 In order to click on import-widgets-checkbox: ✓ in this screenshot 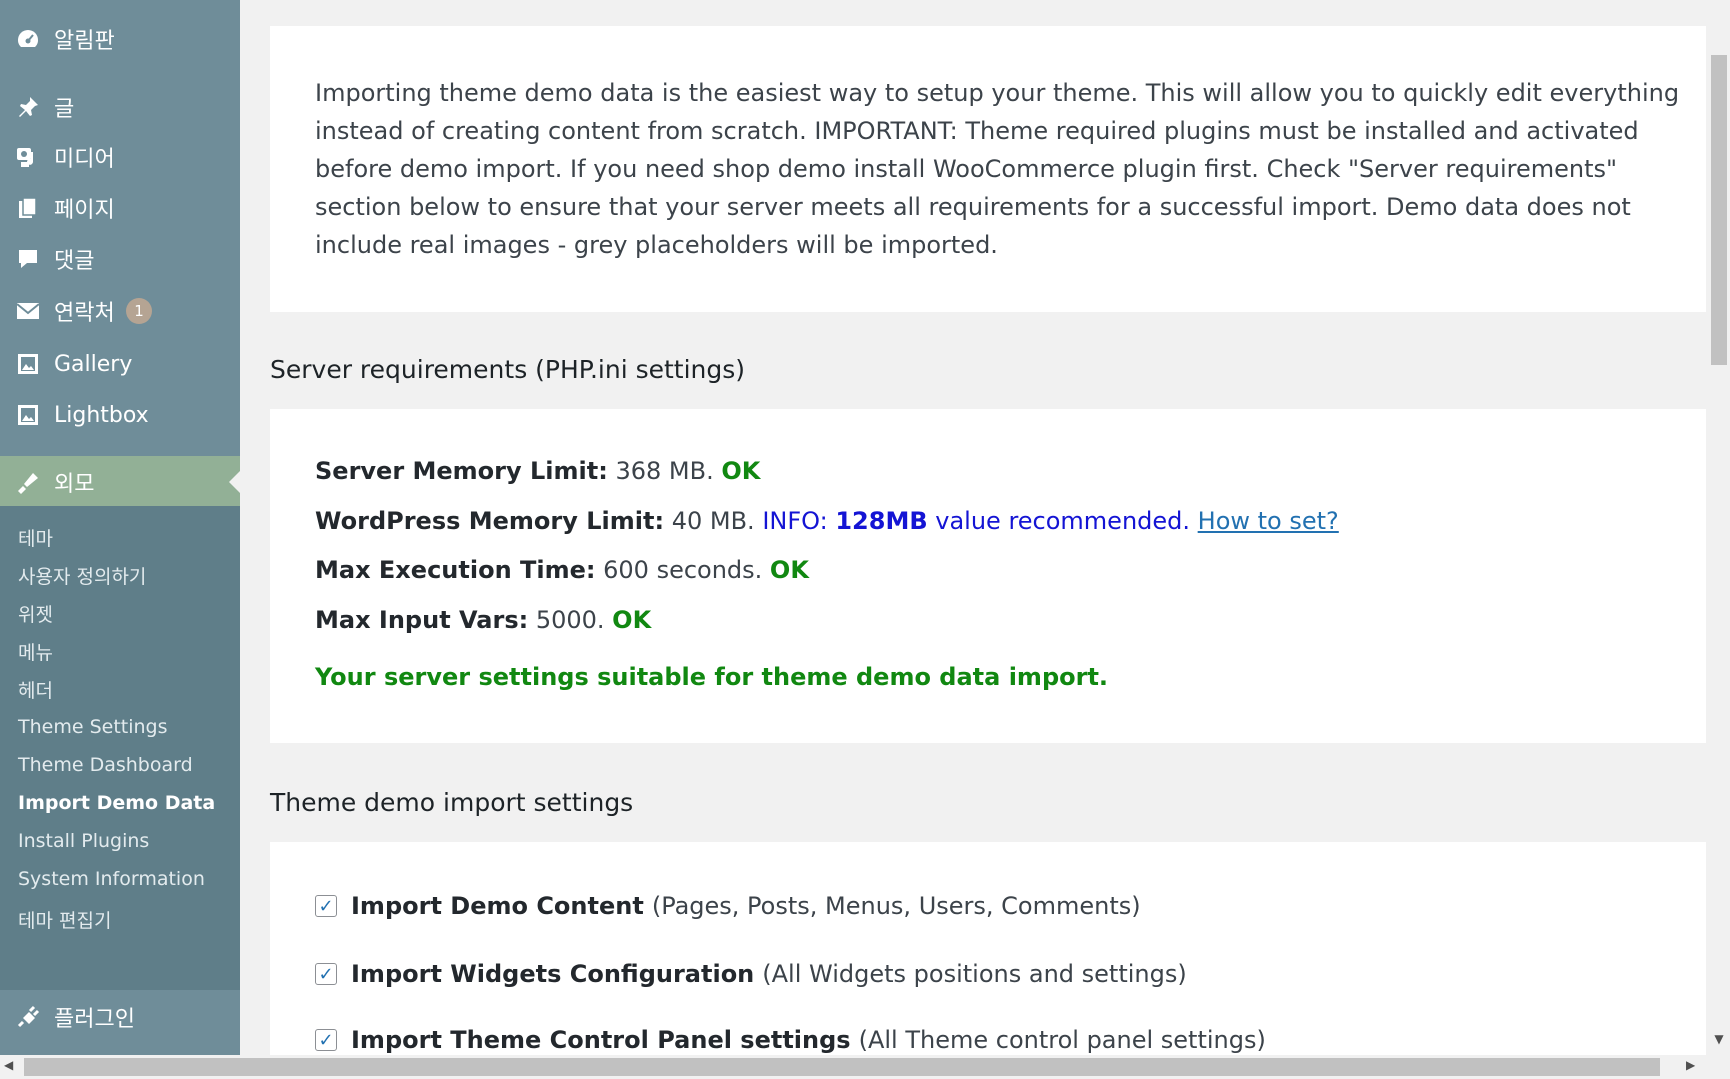, I will do `click(326, 974)`.